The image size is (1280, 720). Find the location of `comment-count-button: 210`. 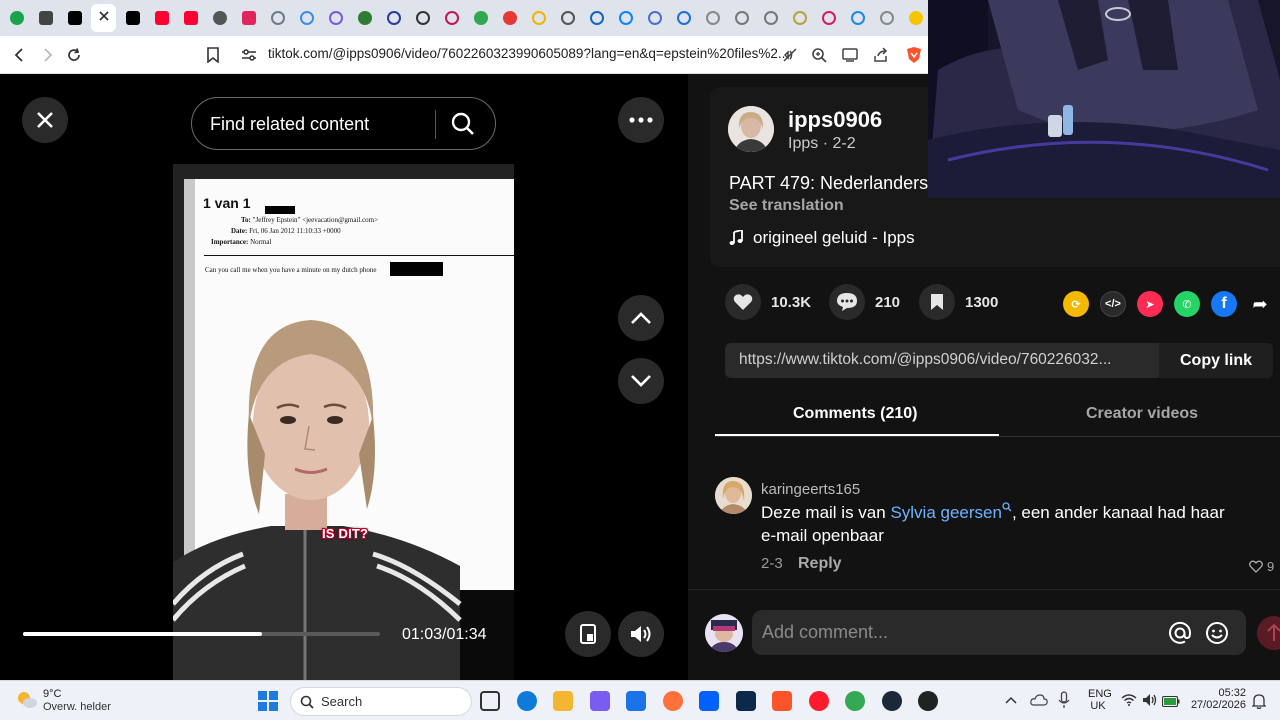

comment-count-button: 210 is located at coordinates (864, 302).